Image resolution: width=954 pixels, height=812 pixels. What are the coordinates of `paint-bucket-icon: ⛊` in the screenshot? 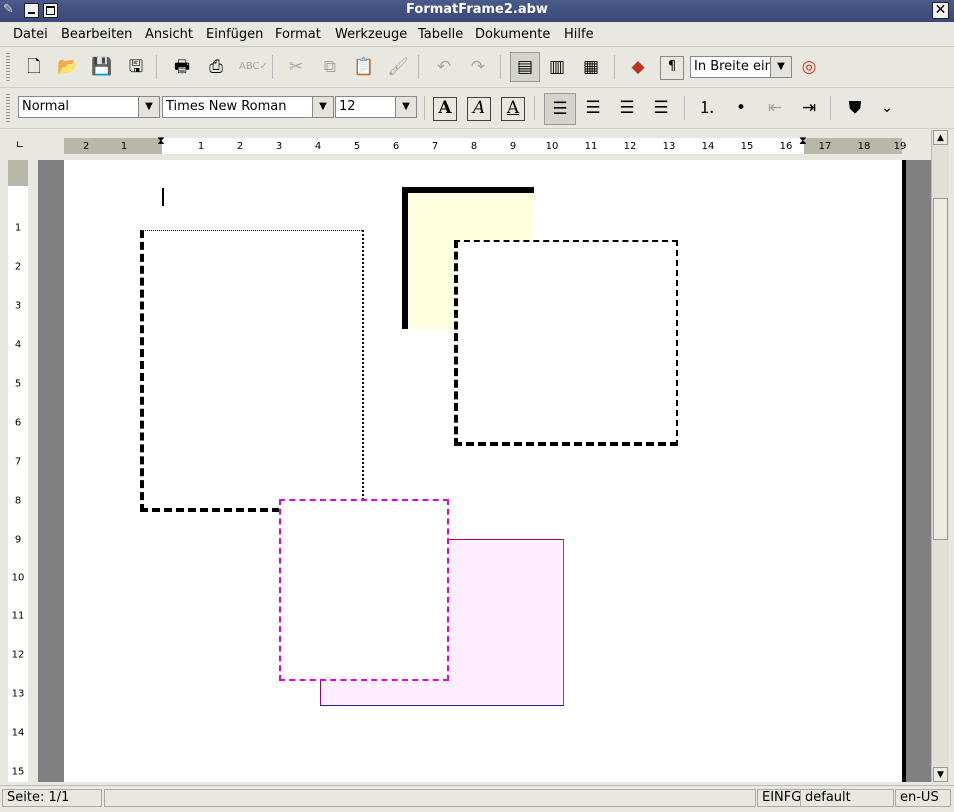 It's located at (855, 108).